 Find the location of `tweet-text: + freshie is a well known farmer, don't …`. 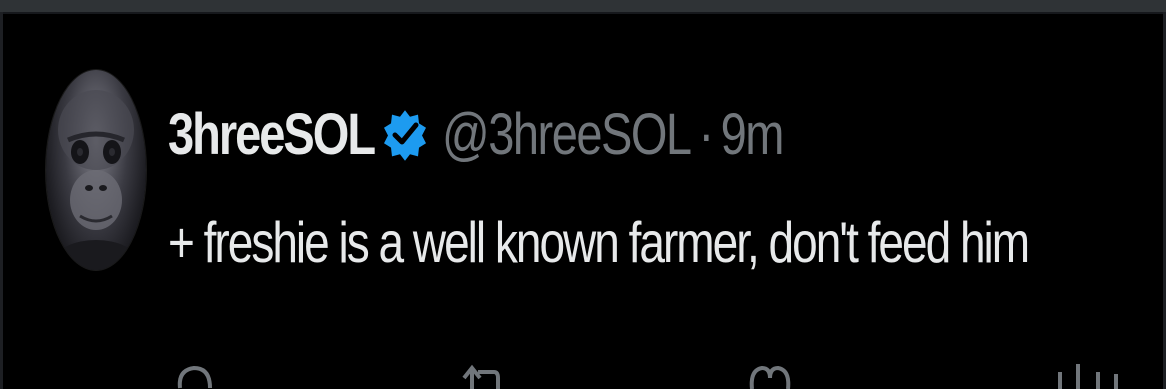

tweet-text: + freshie is a well known farmer, don't … is located at coordinates (599, 242).